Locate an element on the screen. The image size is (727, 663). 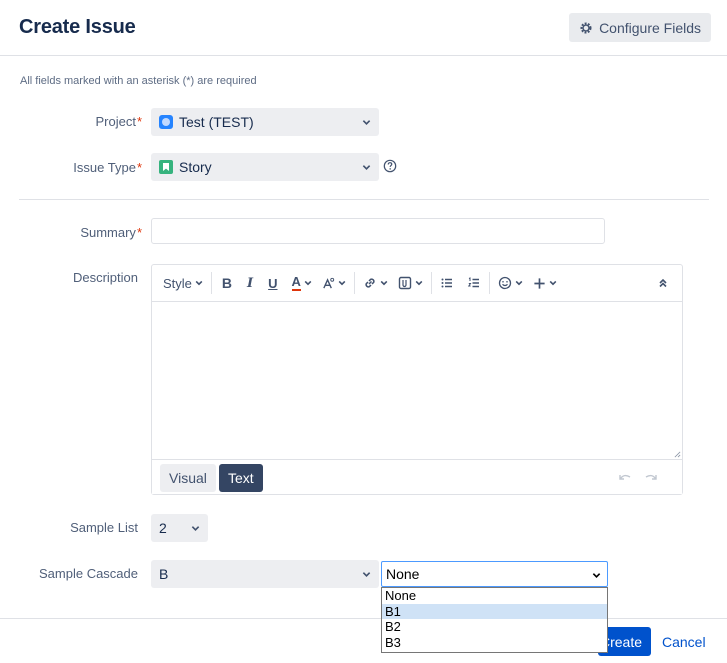
collapse-toolbar-button is located at coordinates (663, 283).